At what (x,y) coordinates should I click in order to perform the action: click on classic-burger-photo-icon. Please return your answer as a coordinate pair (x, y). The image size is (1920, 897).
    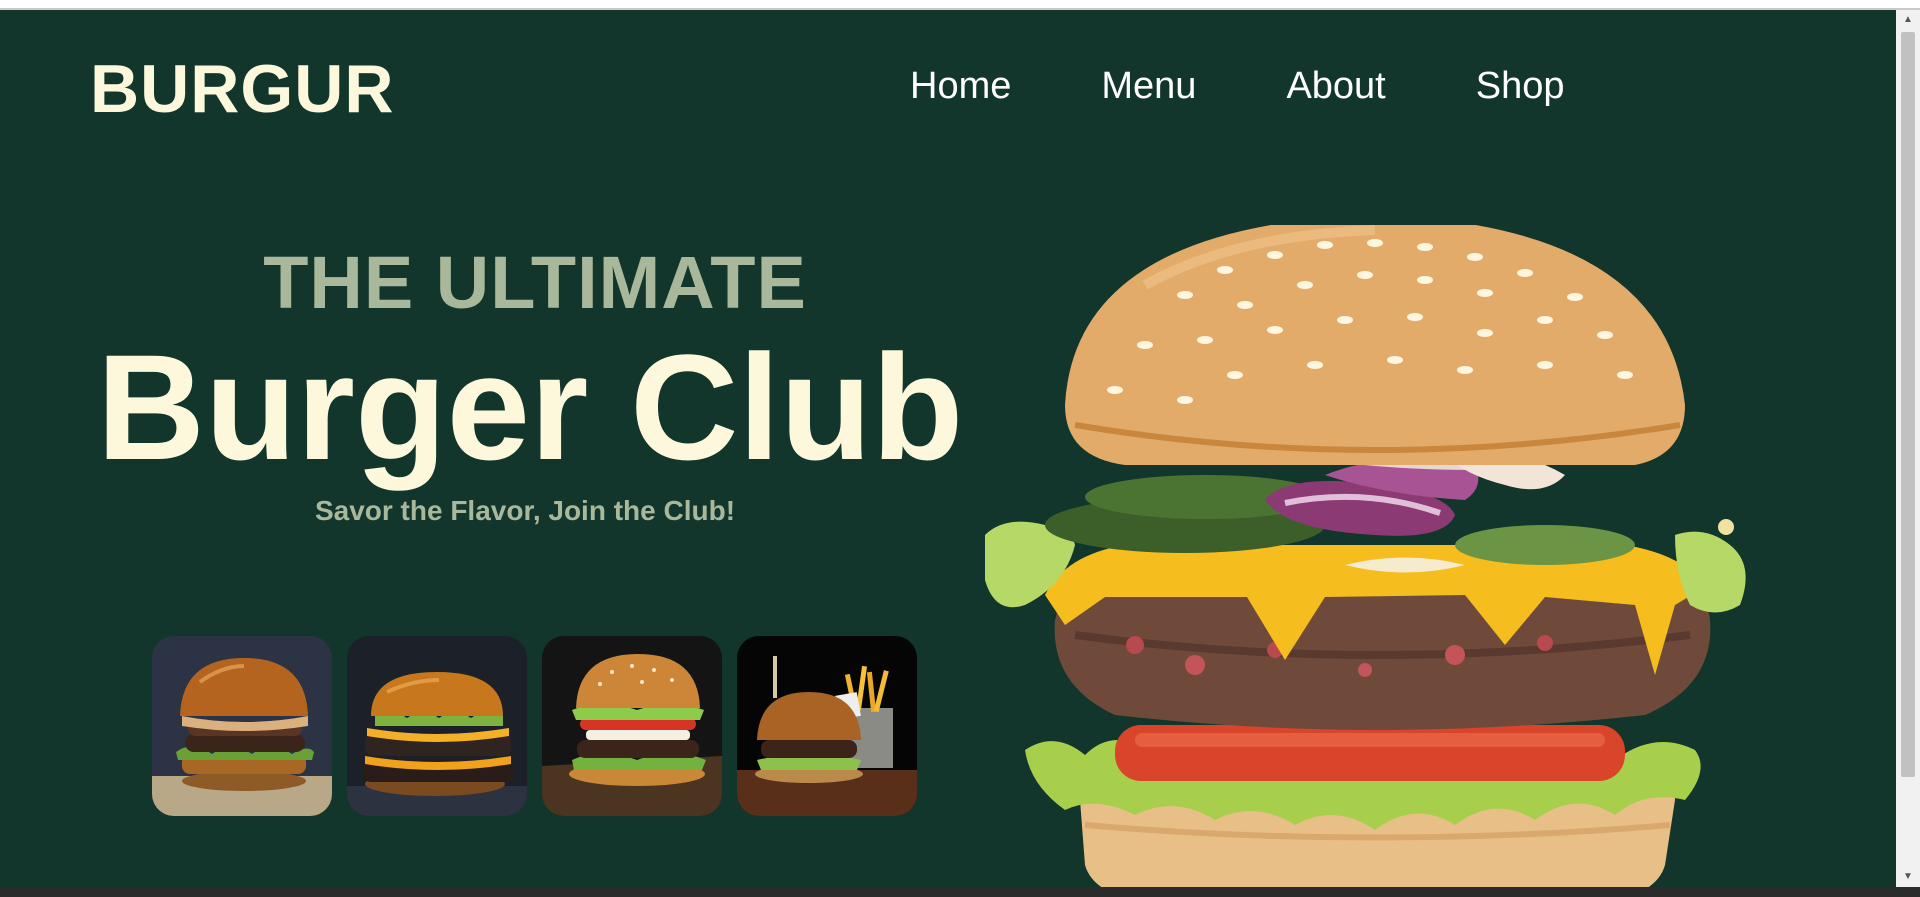
    Looking at the image, I should click on (632, 726).